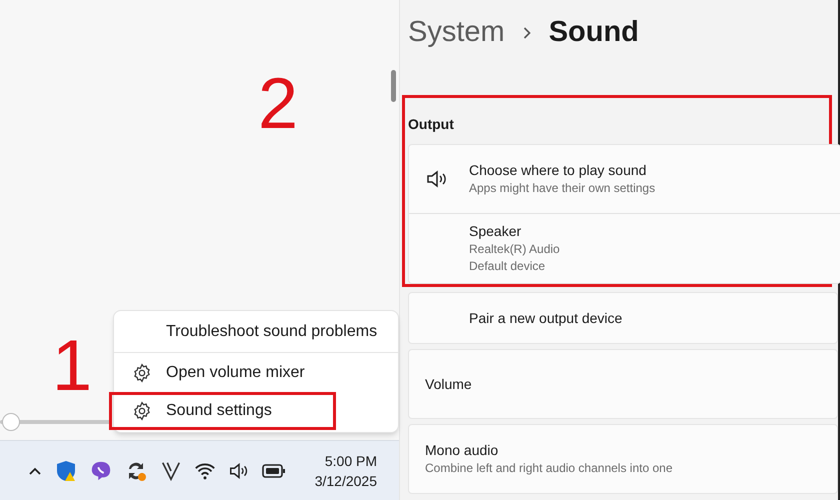 Image resolution: width=840 pixels, height=500 pixels. What do you see at coordinates (101, 471) in the screenshot?
I see `chat-icon` at bounding box center [101, 471].